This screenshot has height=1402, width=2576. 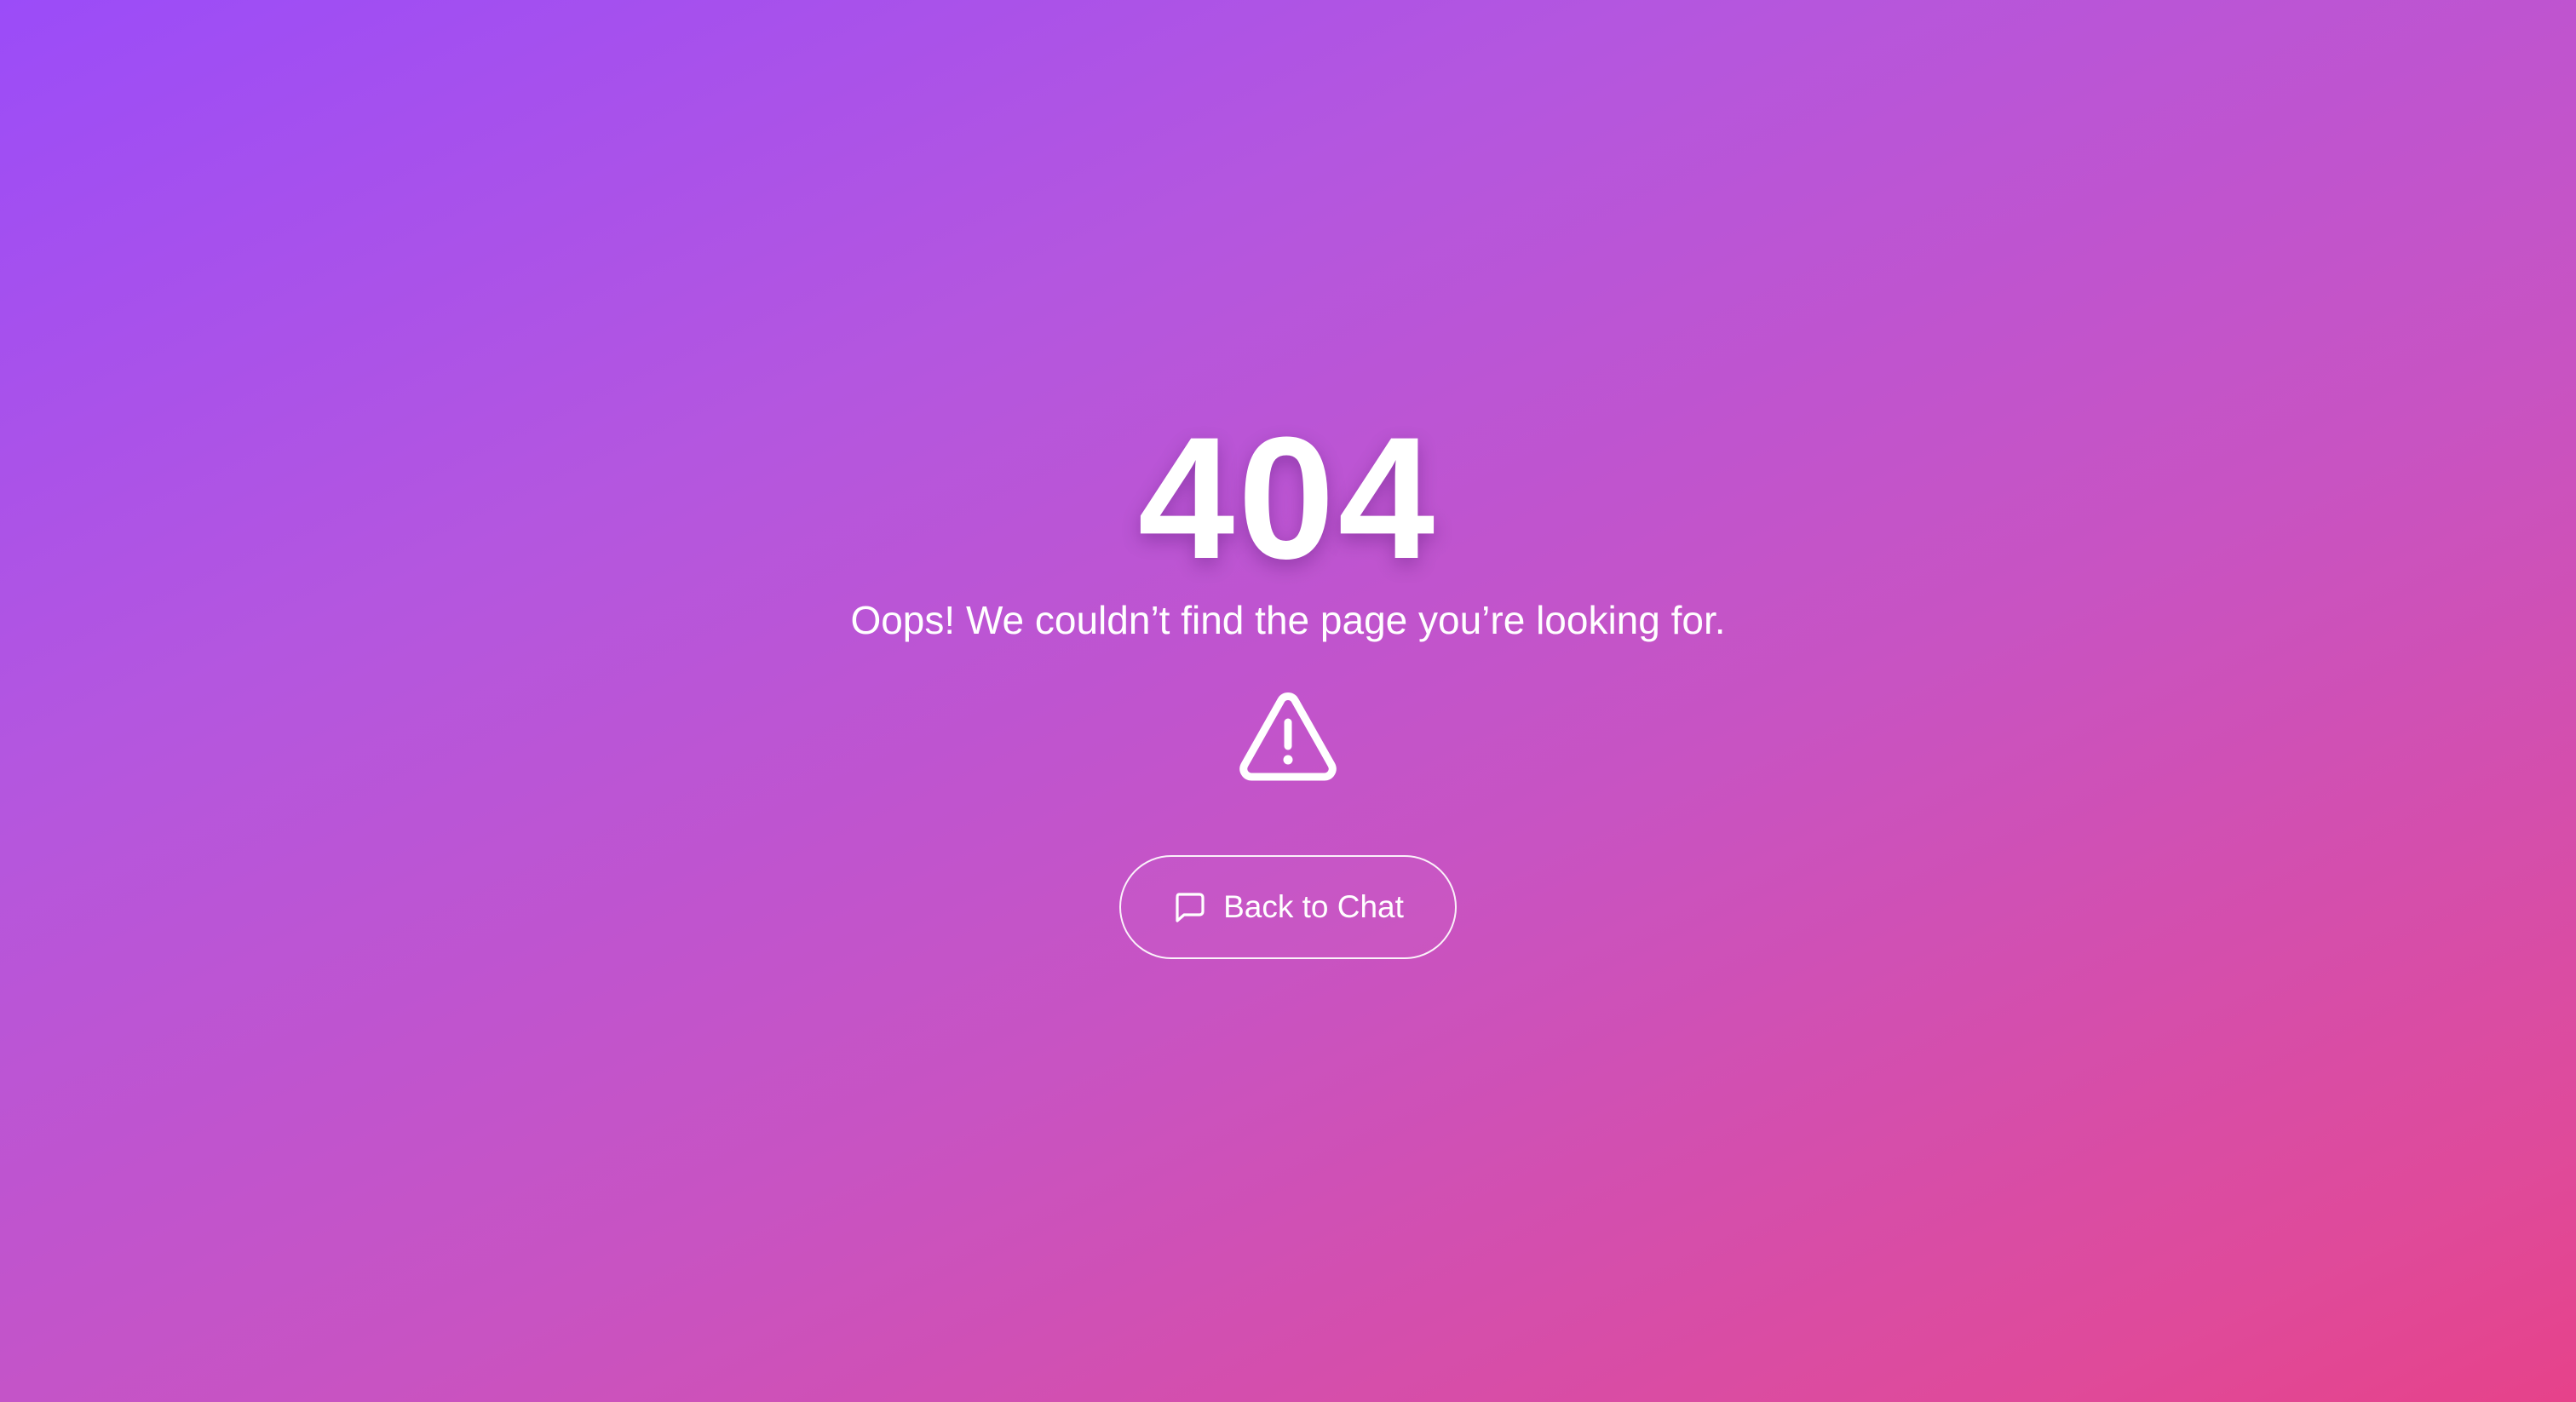 I want to click on error-code: 404, so click(x=1288, y=498).